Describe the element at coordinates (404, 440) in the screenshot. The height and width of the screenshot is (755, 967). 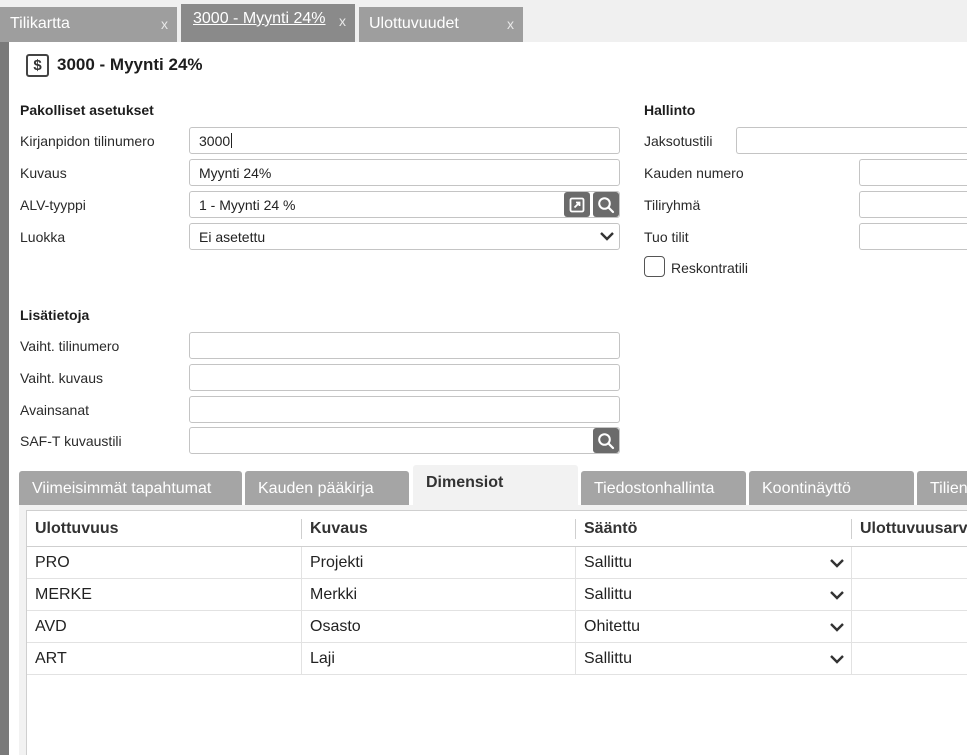
I see `saft-field` at that location.